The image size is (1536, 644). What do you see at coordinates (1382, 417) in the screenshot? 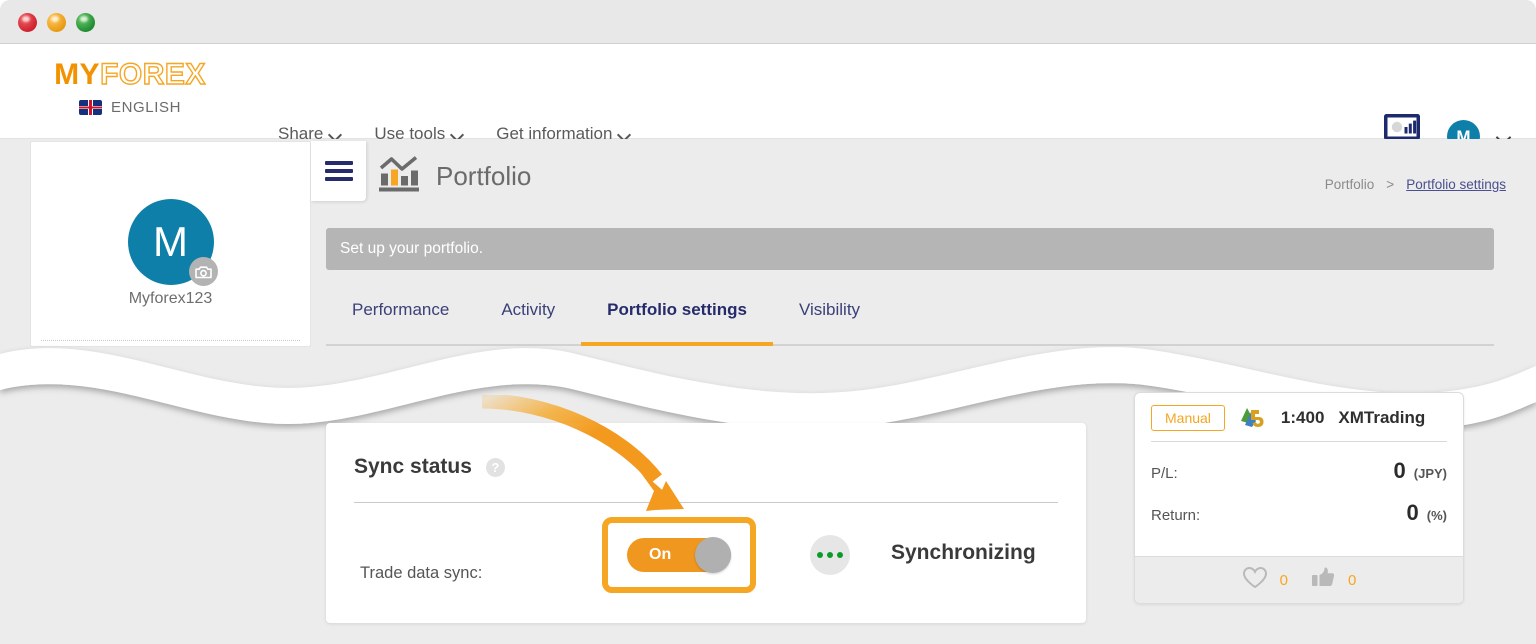
I see `broker-name: XMTrading` at bounding box center [1382, 417].